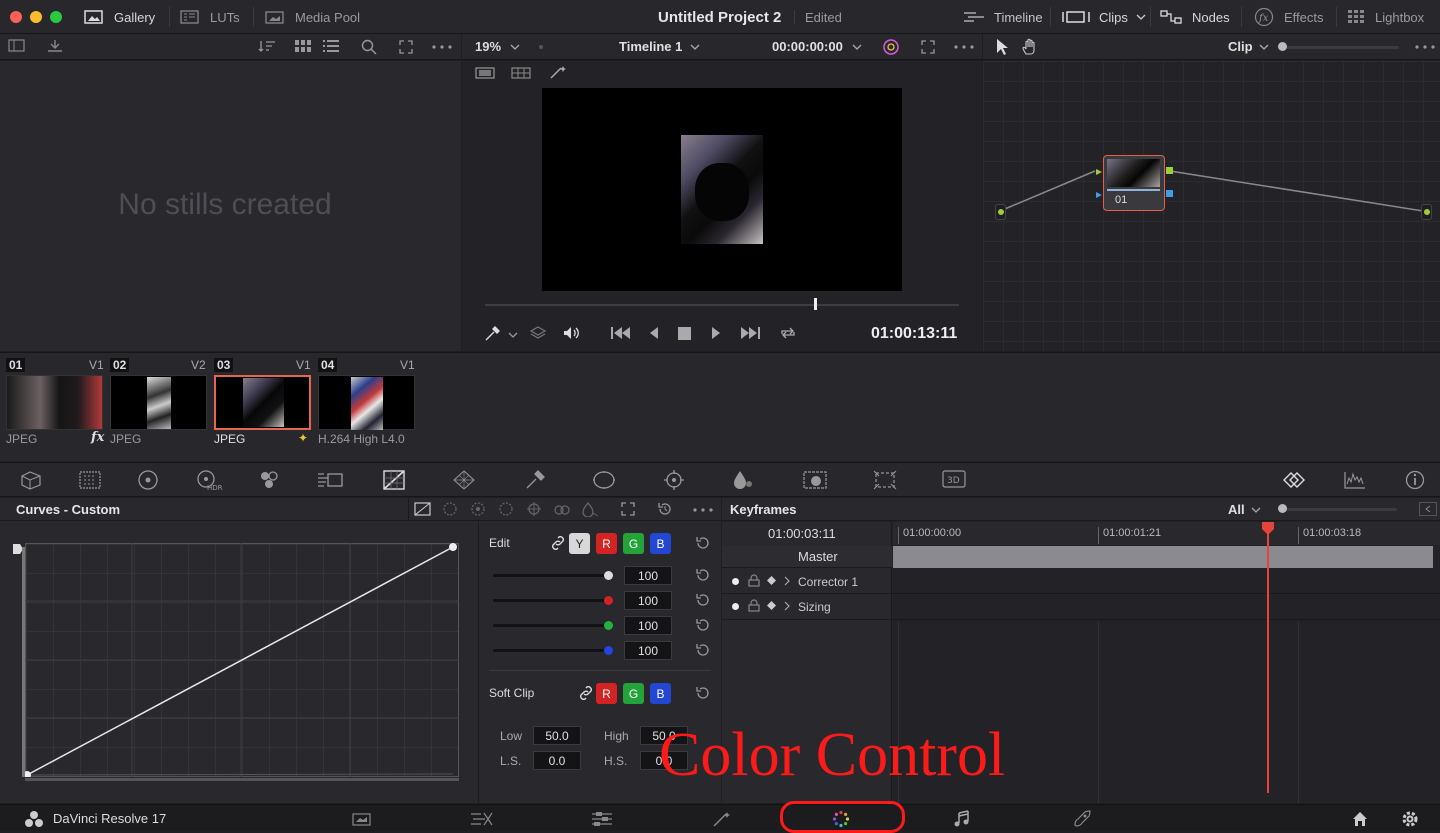 The width and height of the screenshot is (1440, 833). I want to click on custom-curves-icon, so click(423, 509).